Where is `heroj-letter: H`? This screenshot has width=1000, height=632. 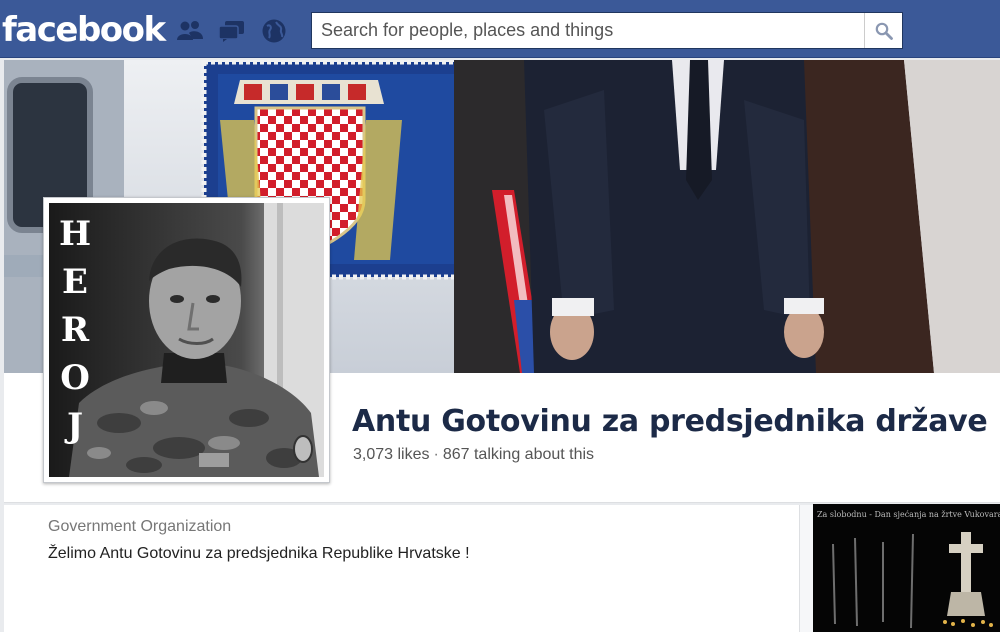
heroj-letter: H is located at coordinates (75, 234).